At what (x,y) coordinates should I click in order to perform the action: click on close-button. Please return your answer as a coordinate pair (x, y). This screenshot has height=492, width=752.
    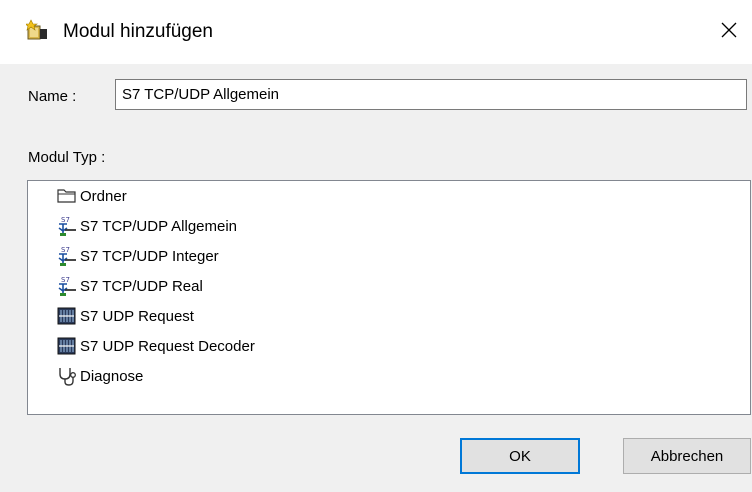
    Looking at the image, I should click on (729, 32).